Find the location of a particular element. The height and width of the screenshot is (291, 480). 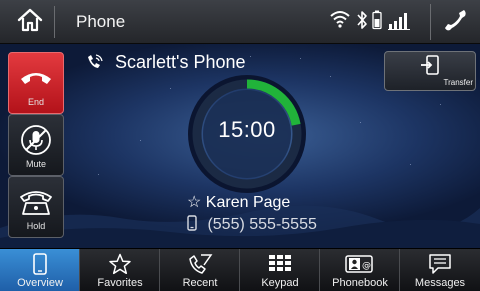

tab-keypad: Keypad is located at coordinates (280, 270).